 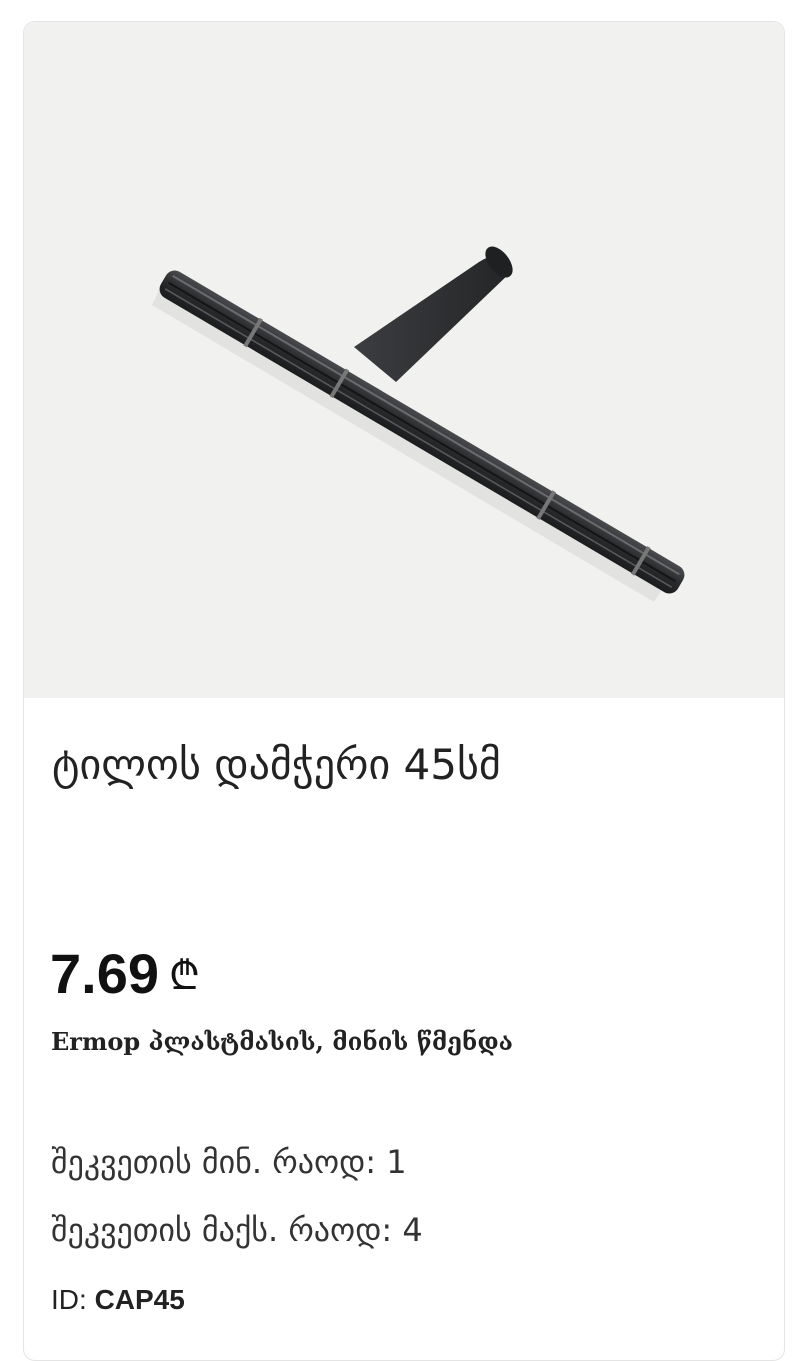 I want to click on product-id-value: CAP45, so click(x=139, y=1299).